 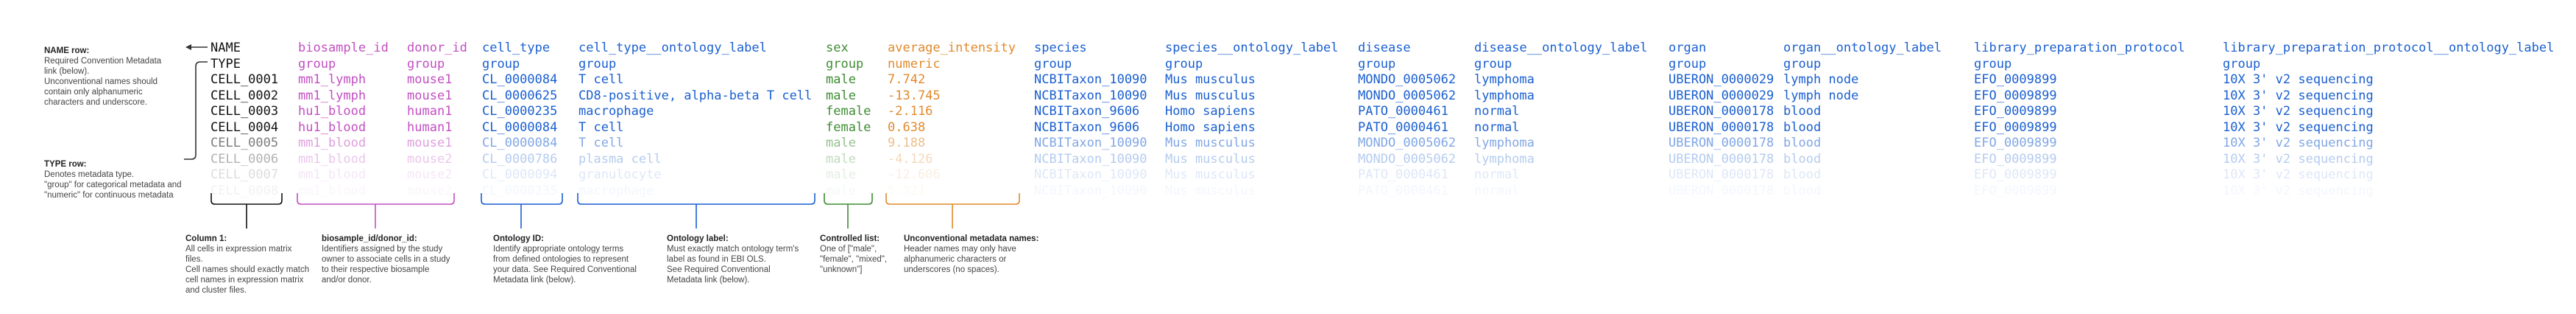 What do you see at coordinates (369, 238) in the screenshot?
I see `note-heading: biosample_id/donor_id:` at bounding box center [369, 238].